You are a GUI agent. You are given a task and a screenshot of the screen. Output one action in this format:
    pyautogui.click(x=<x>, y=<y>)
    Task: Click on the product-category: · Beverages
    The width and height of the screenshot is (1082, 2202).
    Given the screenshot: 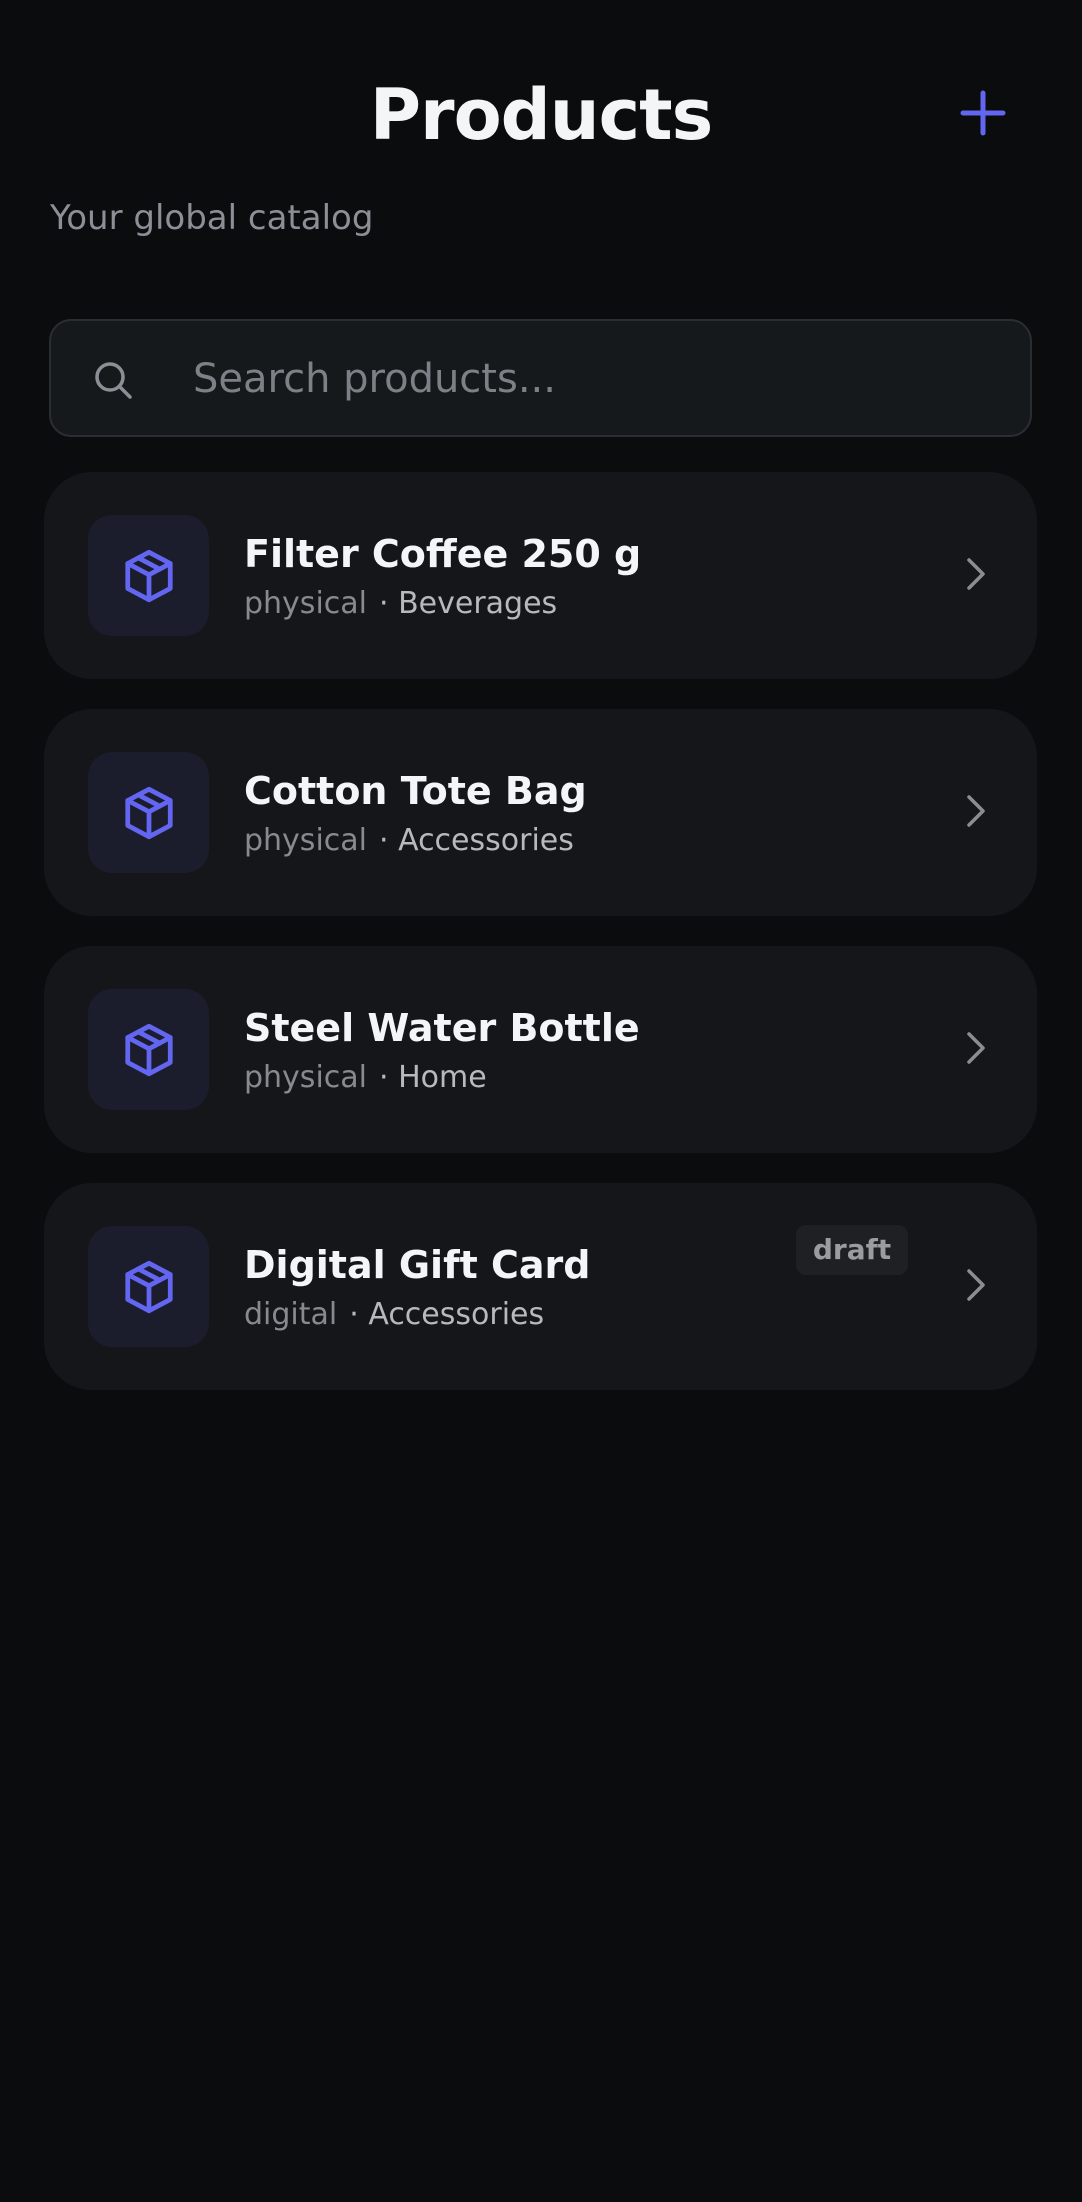 What is the action you would take?
    pyautogui.click(x=468, y=603)
    